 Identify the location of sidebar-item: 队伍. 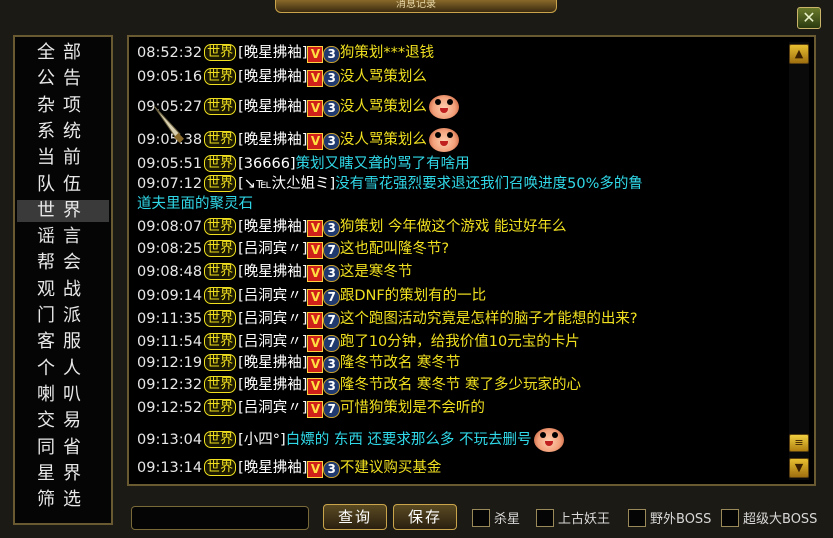
(63, 185).